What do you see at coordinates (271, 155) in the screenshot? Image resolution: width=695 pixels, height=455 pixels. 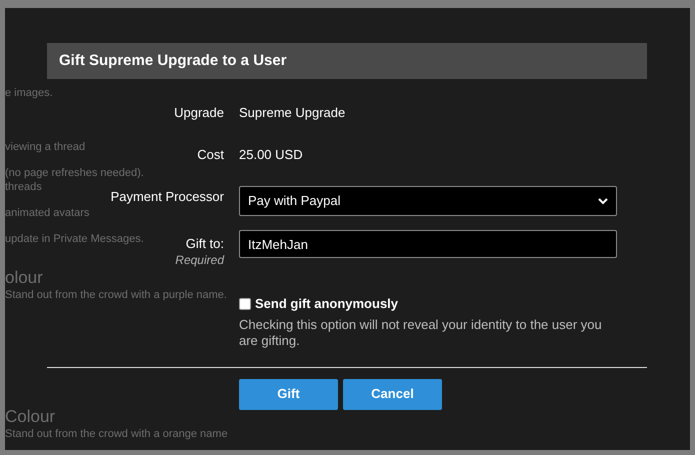 I see `field-value: 25.00 USD` at bounding box center [271, 155].